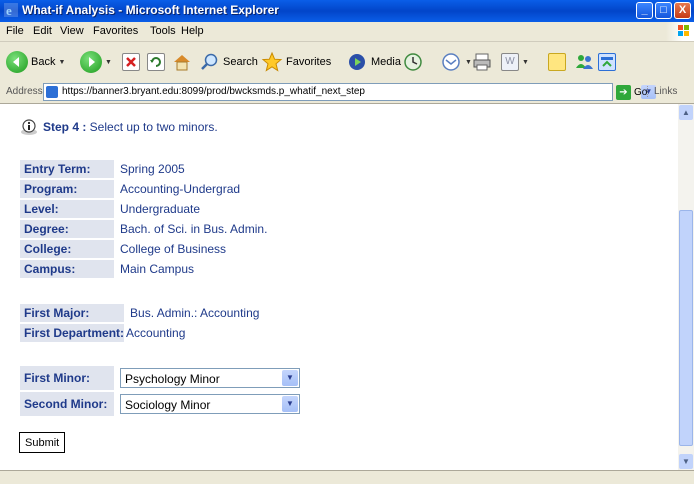  I want to click on windows-logo-icon, so click(680, 31).